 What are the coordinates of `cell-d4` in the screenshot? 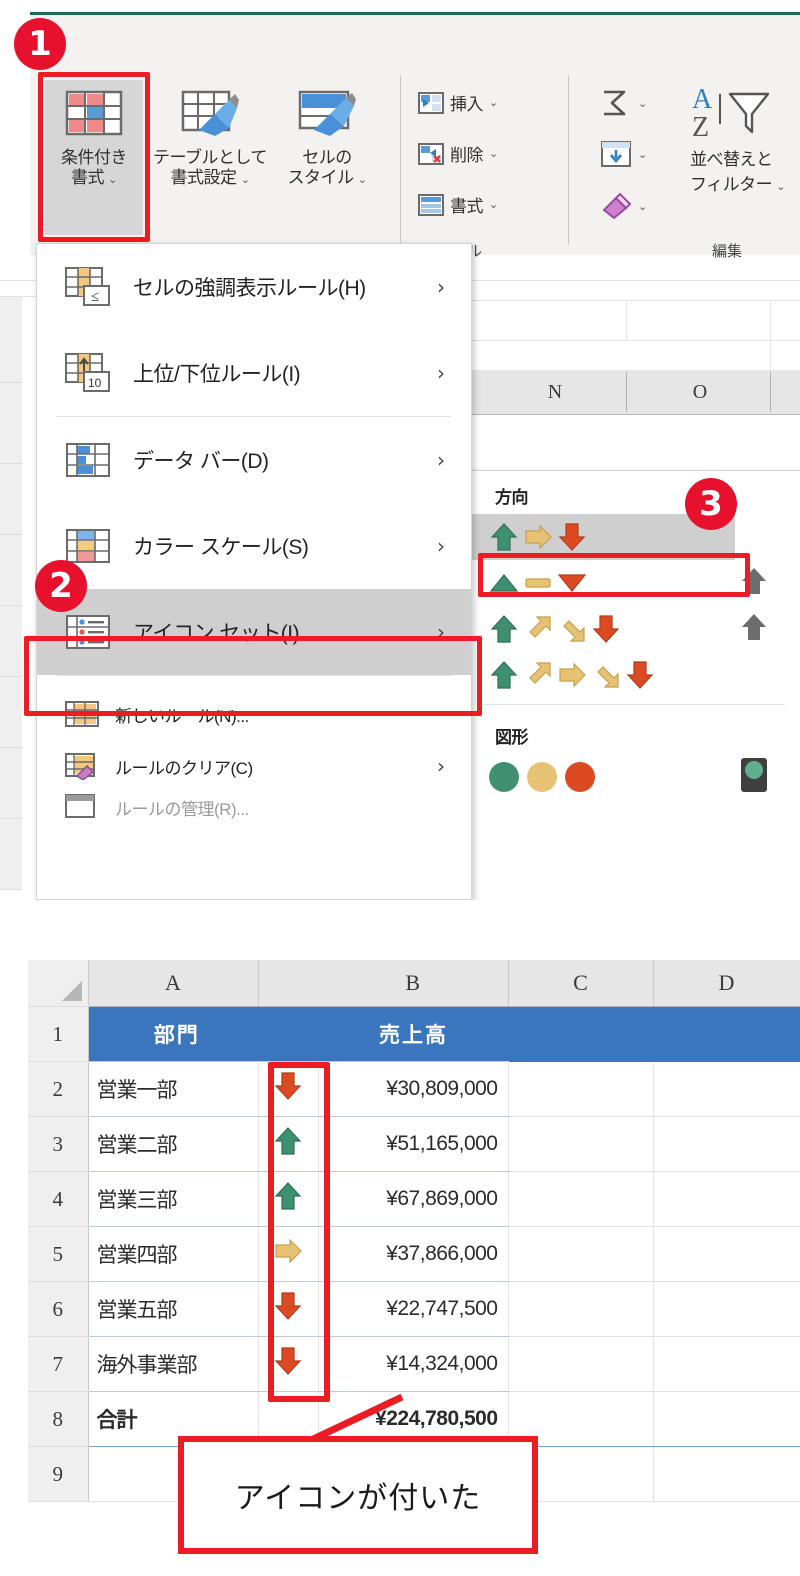 It's located at (726, 1199).